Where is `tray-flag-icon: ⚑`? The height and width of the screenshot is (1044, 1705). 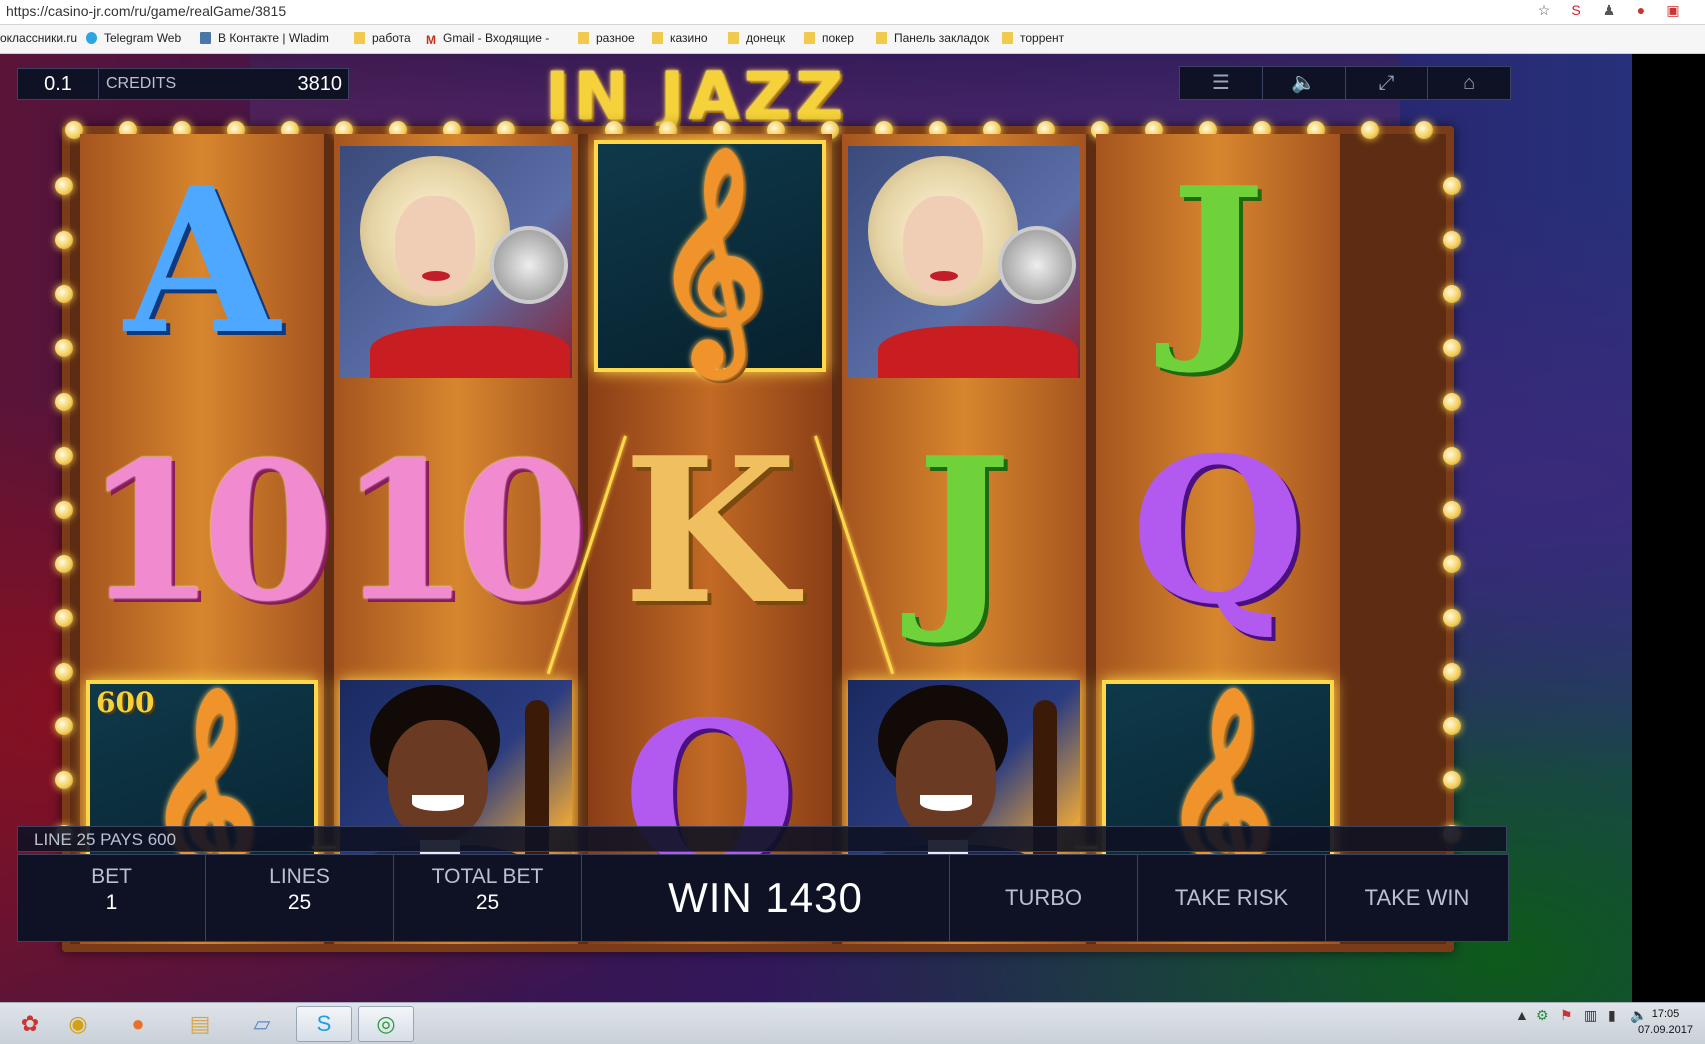 tray-flag-icon: ⚑ is located at coordinates (1566, 1015).